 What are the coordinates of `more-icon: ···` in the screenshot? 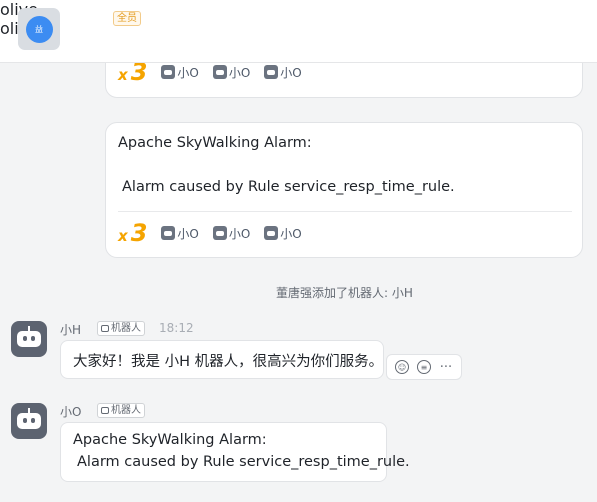 It's located at (446, 367).